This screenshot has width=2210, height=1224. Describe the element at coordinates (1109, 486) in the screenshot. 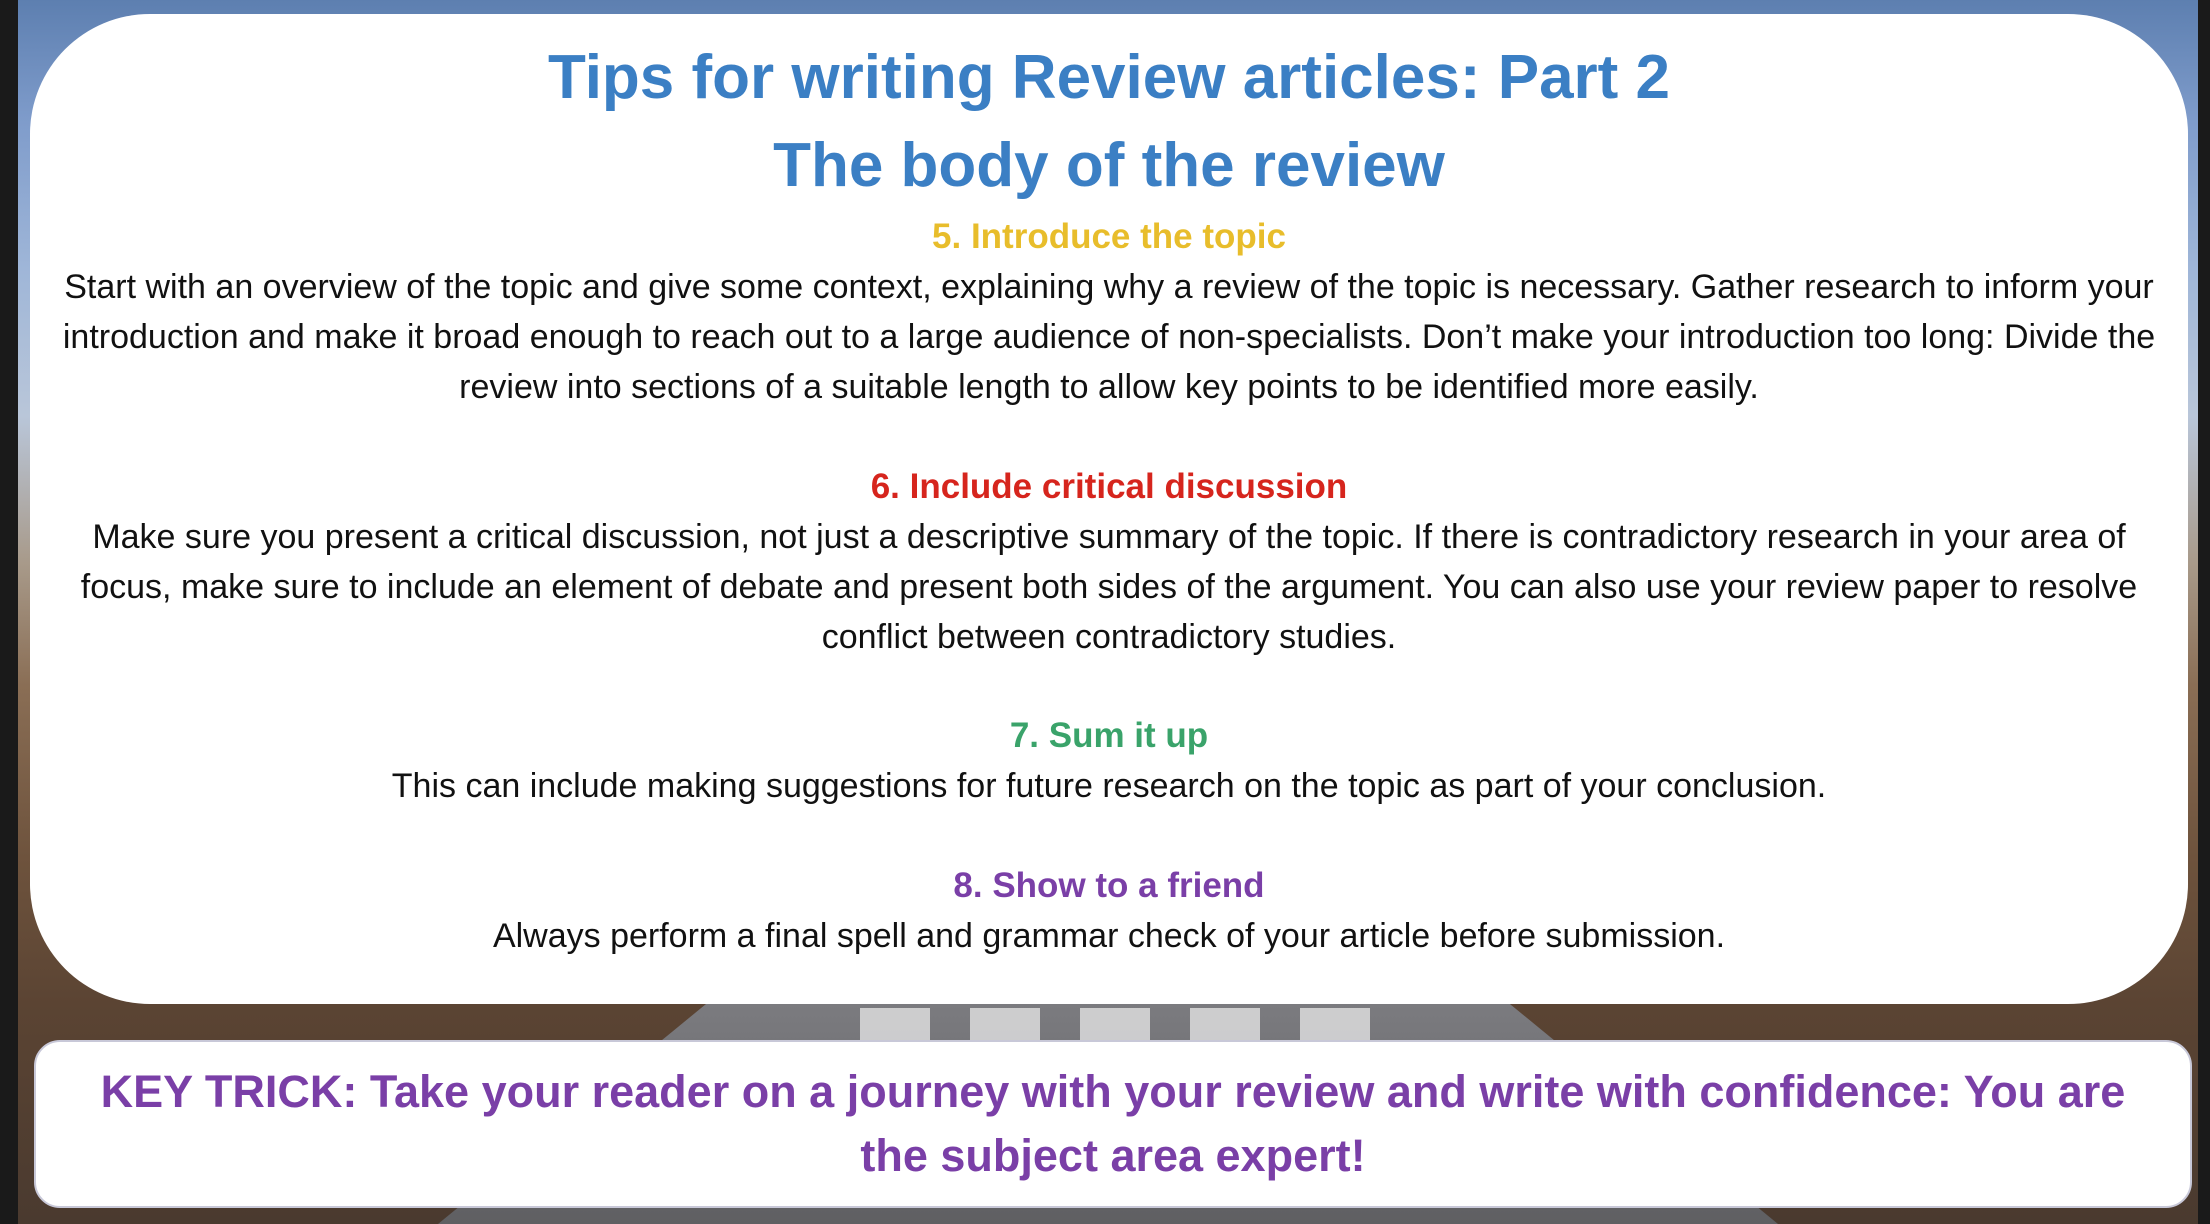

I see `section-heading-critical-discussion: 6. Include critical discussion` at that location.